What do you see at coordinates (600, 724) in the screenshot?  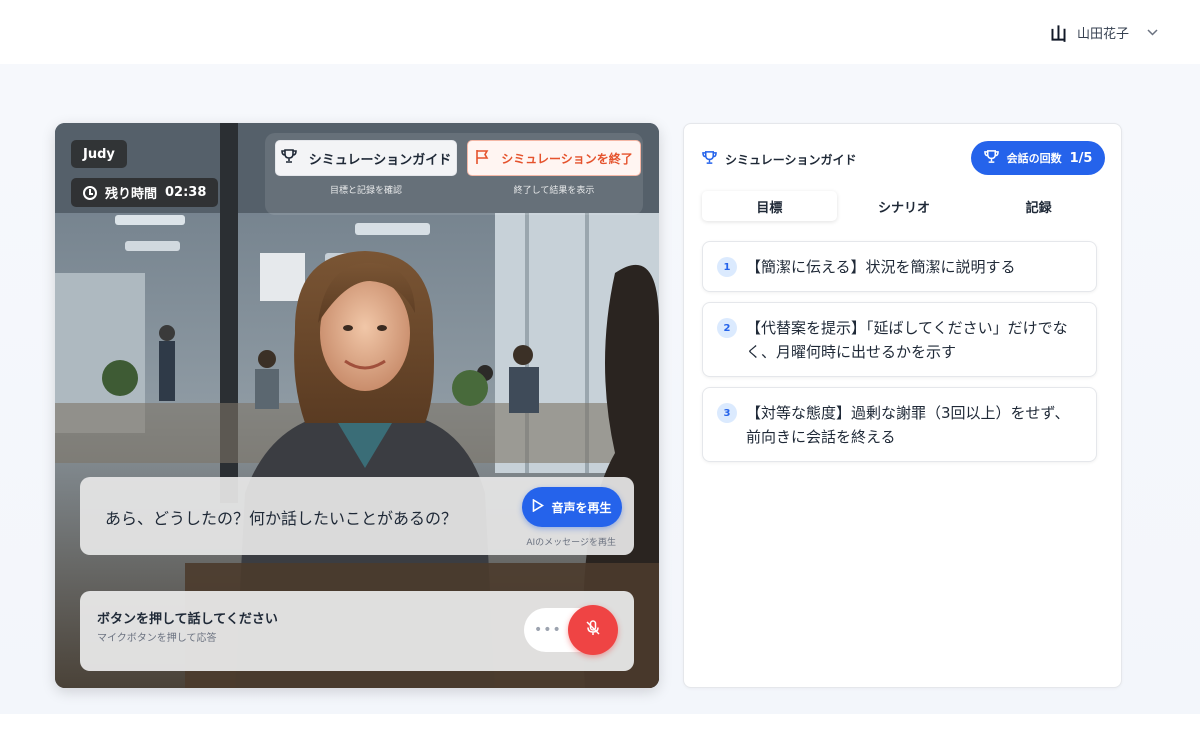 I see `footer-strip` at bounding box center [600, 724].